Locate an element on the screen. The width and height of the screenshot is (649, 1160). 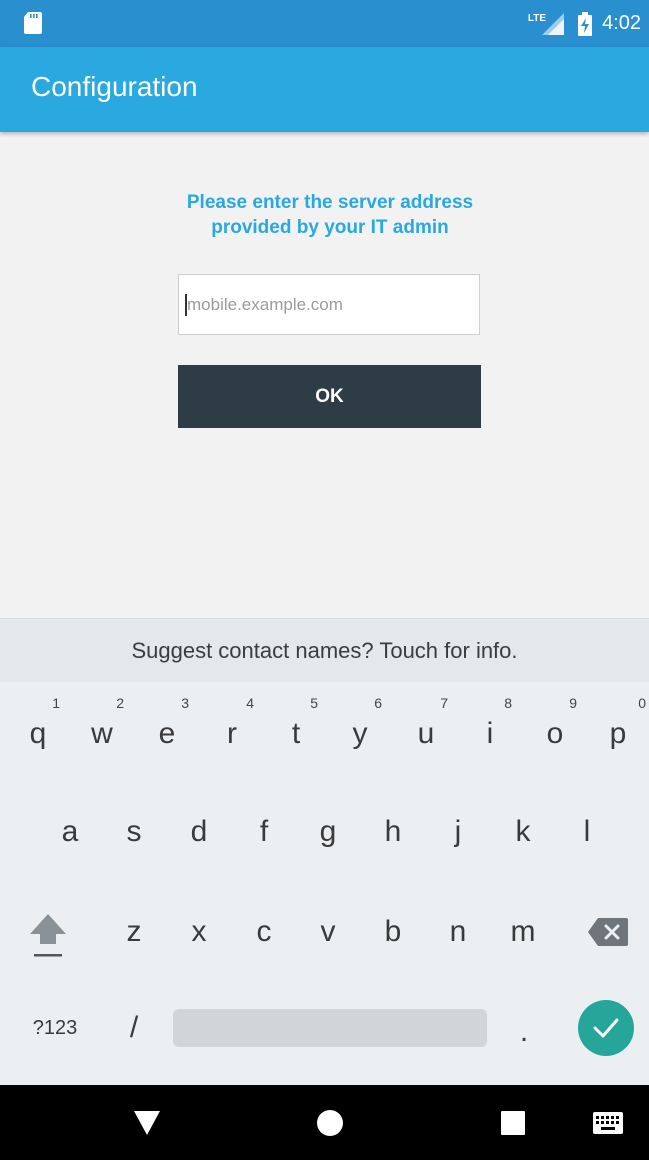
page-title: Configuration is located at coordinates (114, 86).